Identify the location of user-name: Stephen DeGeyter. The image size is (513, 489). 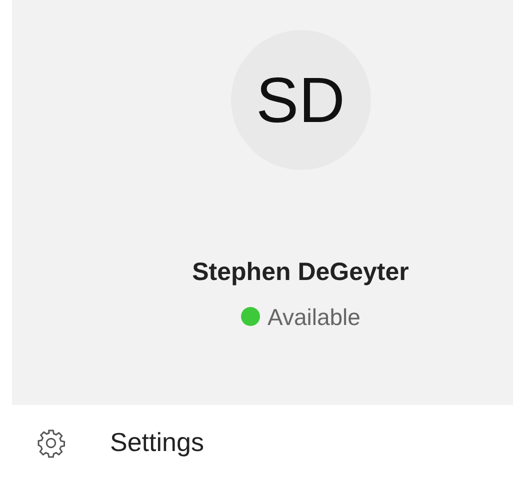
(300, 272).